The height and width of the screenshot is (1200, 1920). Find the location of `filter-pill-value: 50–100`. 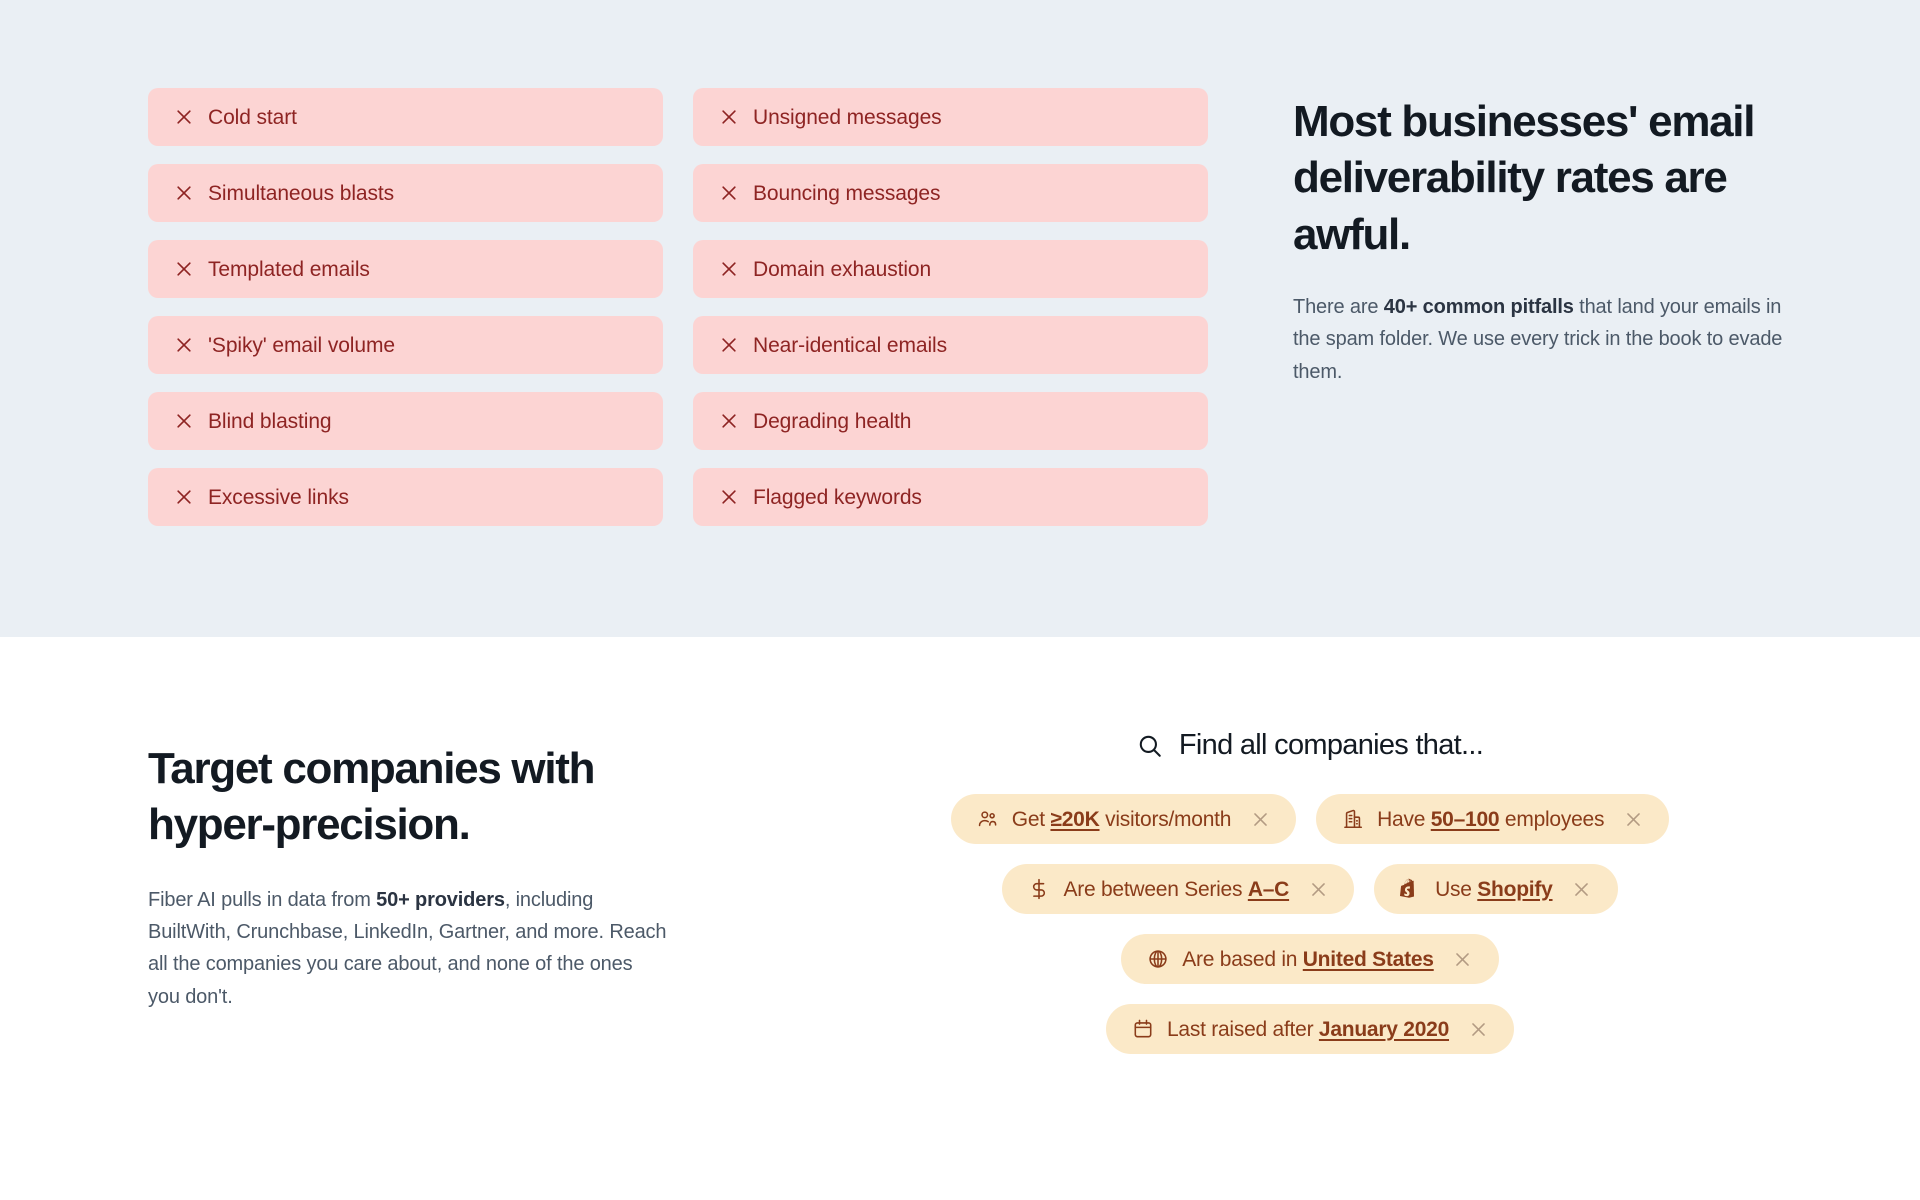

filter-pill-value: 50–100 is located at coordinates (1465, 819).